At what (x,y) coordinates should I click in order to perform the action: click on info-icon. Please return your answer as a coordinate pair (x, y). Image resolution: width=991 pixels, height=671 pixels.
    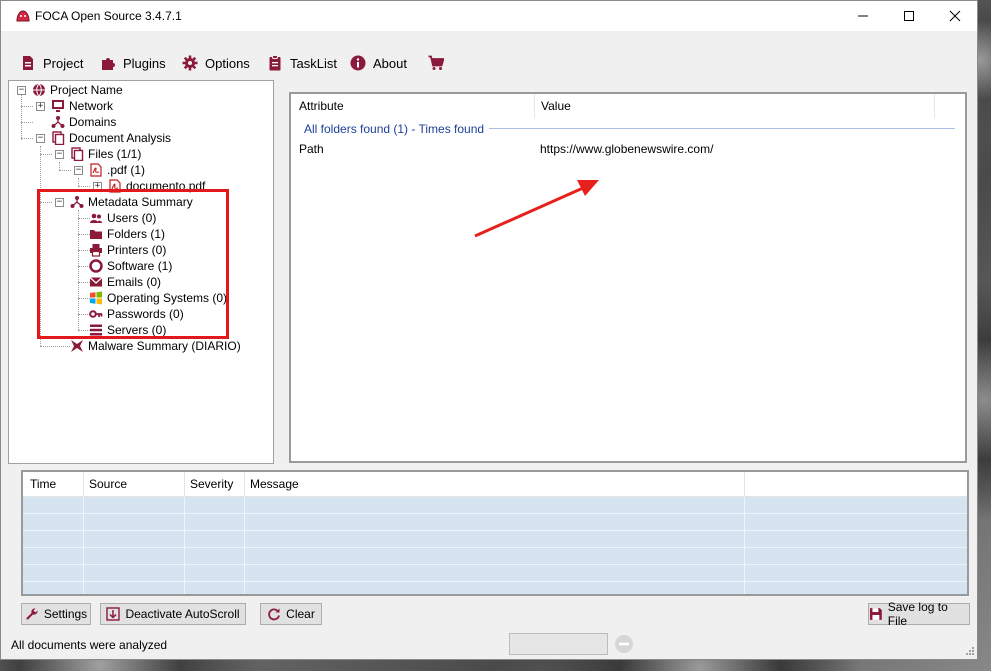
    Looking at the image, I should click on (358, 63).